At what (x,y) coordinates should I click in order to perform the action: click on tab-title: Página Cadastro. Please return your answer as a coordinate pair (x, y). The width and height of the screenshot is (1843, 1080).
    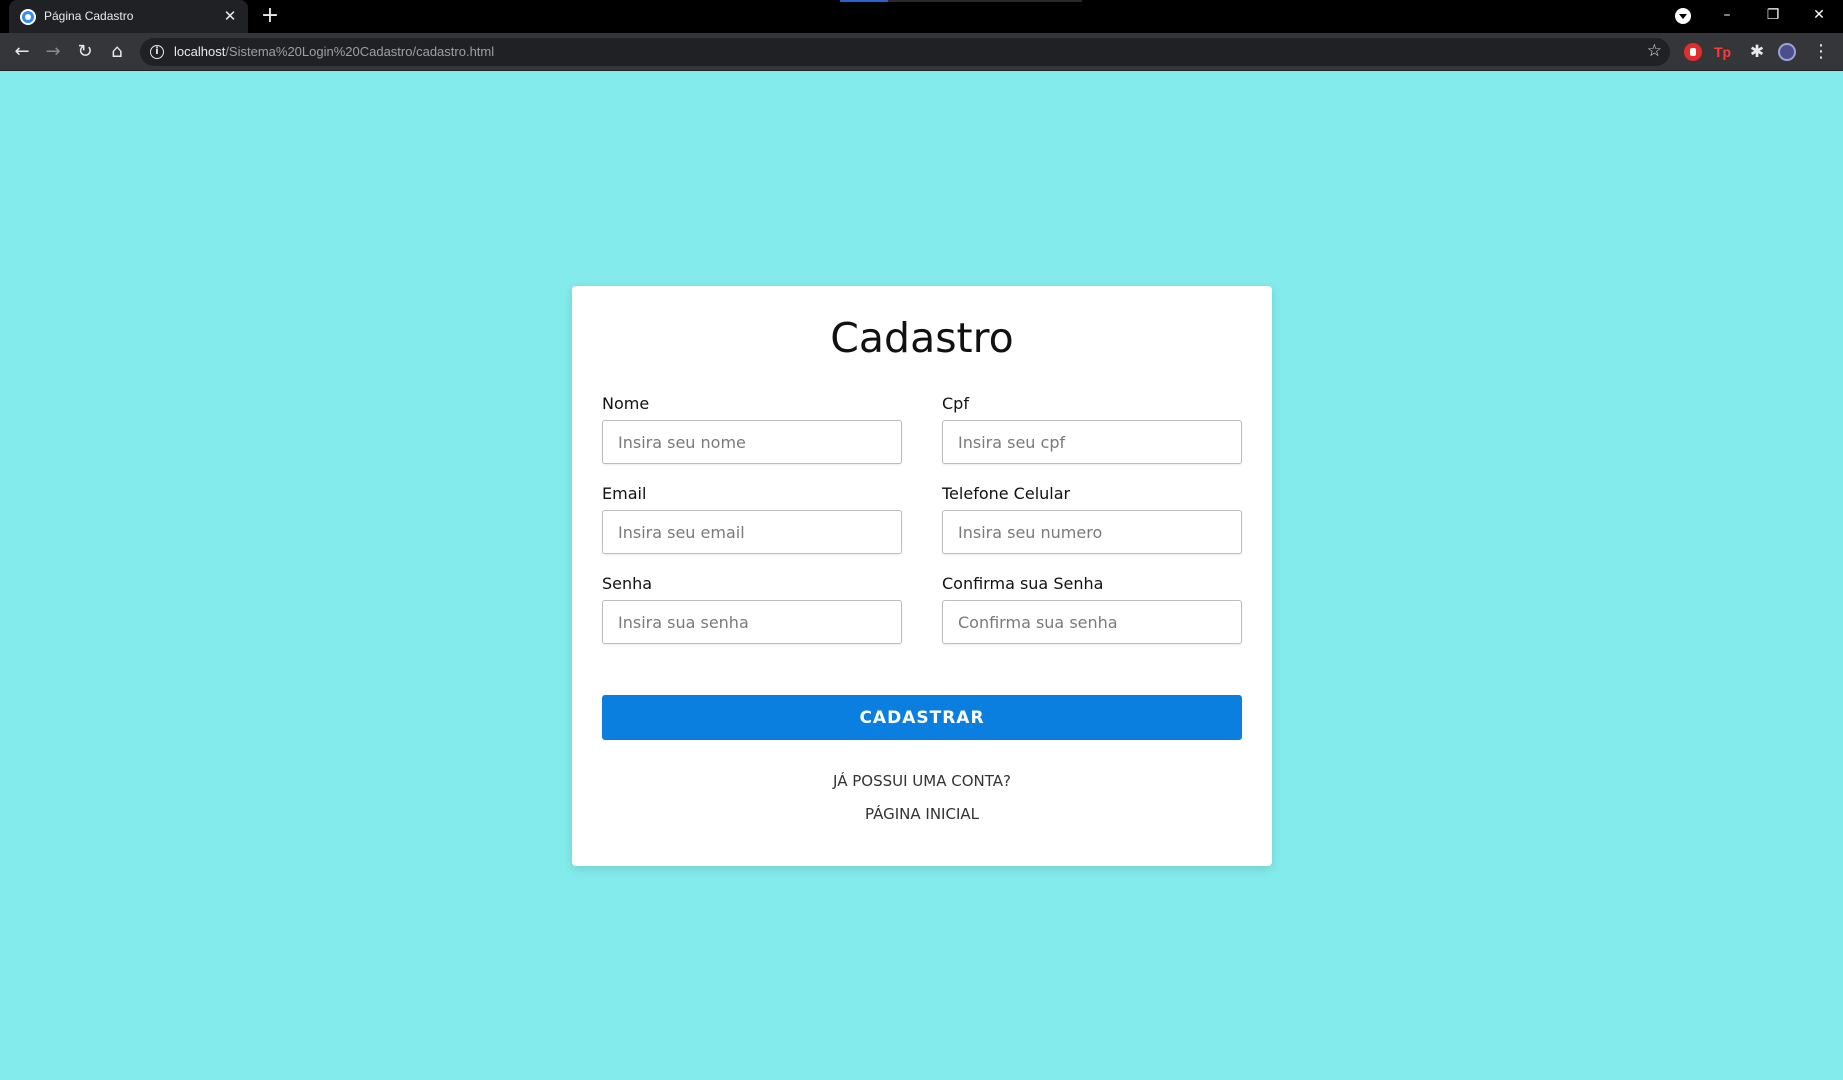
    Looking at the image, I should click on (89, 16).